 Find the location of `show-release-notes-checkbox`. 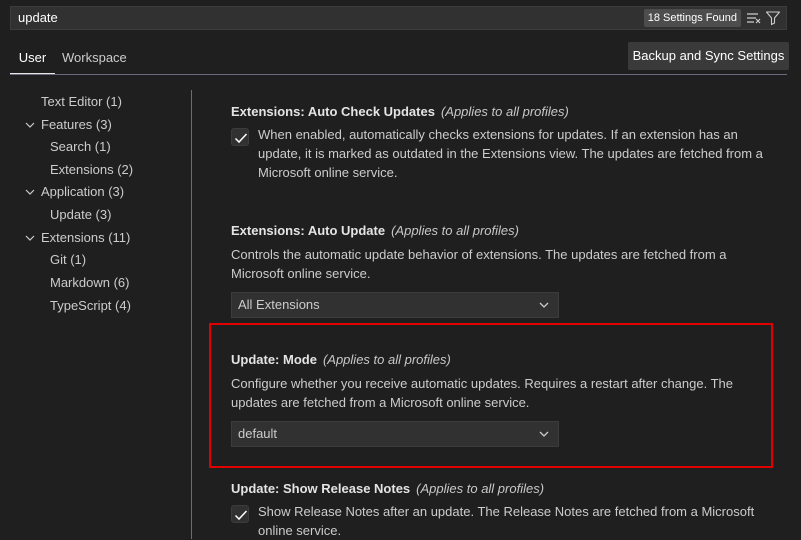

show-release-notes-checkbox is located at coordinates (240, 514).